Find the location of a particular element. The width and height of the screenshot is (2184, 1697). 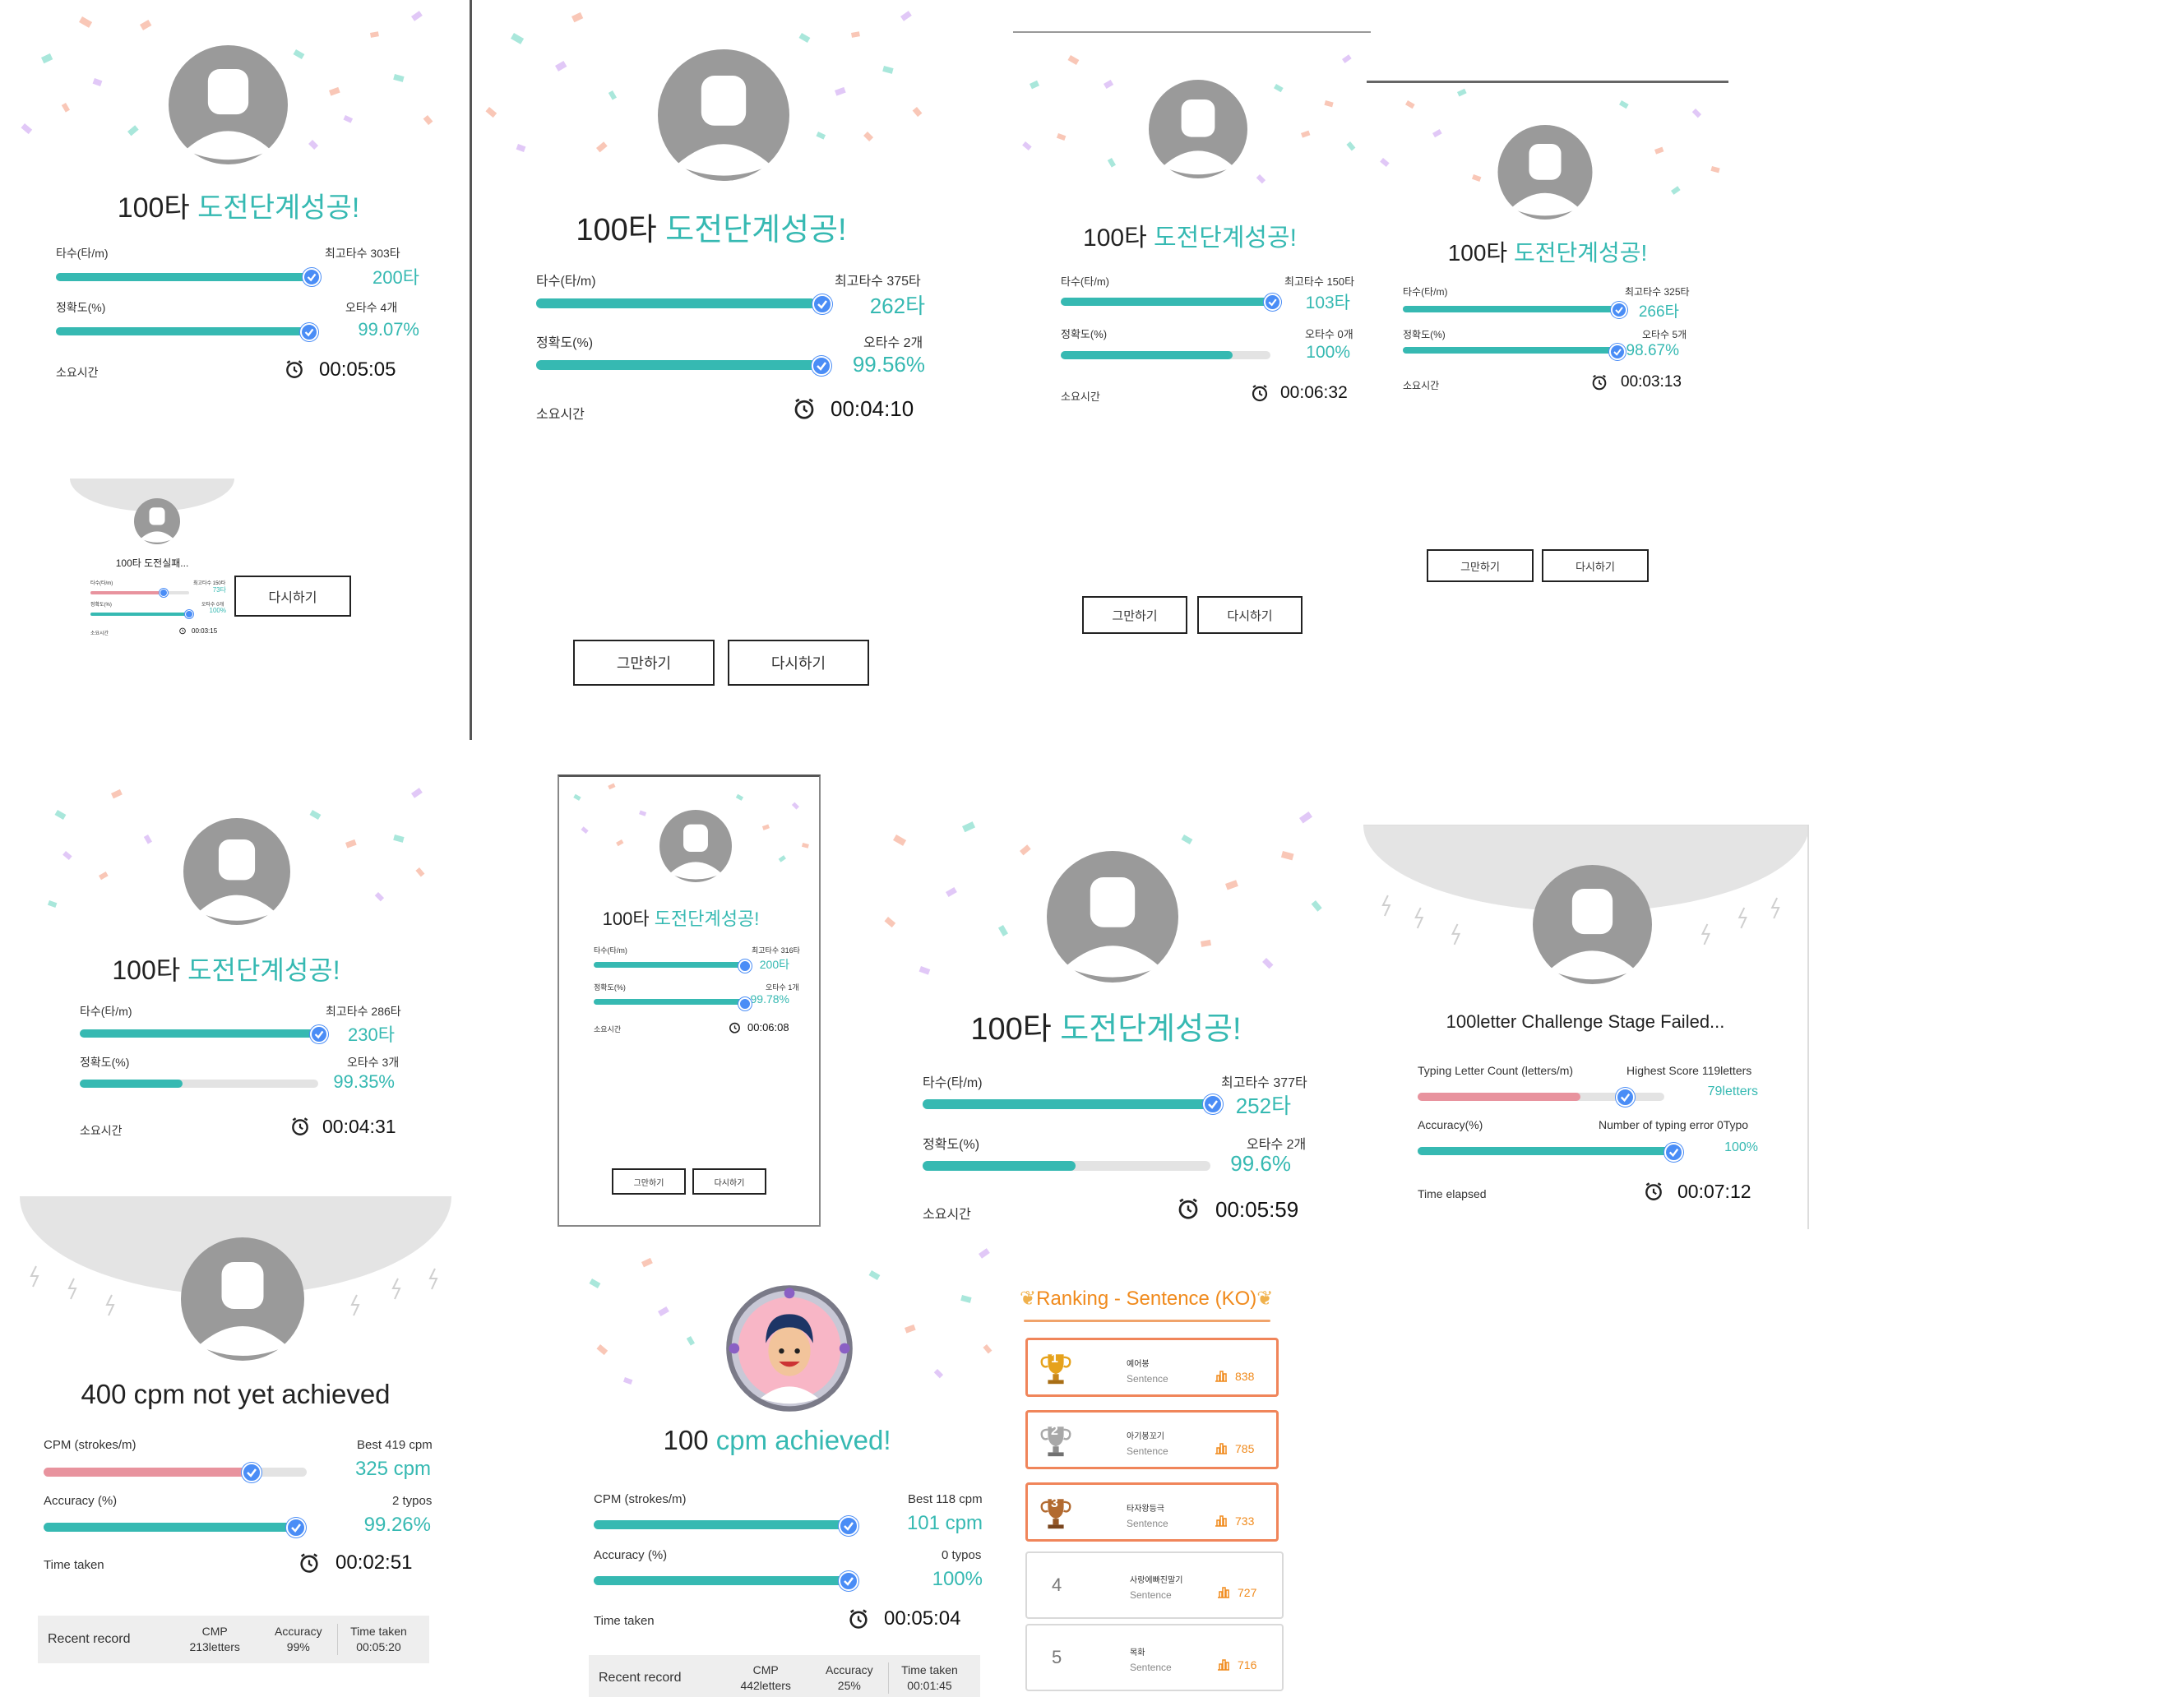

rank-score: 716 is located at coordinates (1247, 1665).